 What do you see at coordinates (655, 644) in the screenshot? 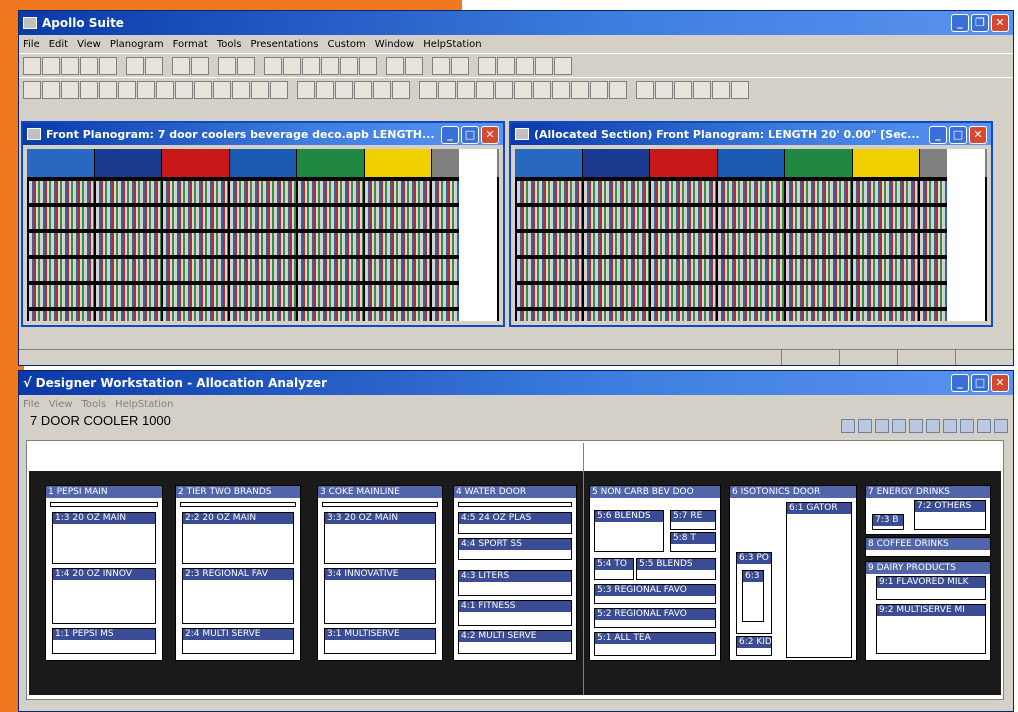
I see `sub-section: 5:1 ALL TEA` at bounding box center [655, 644].